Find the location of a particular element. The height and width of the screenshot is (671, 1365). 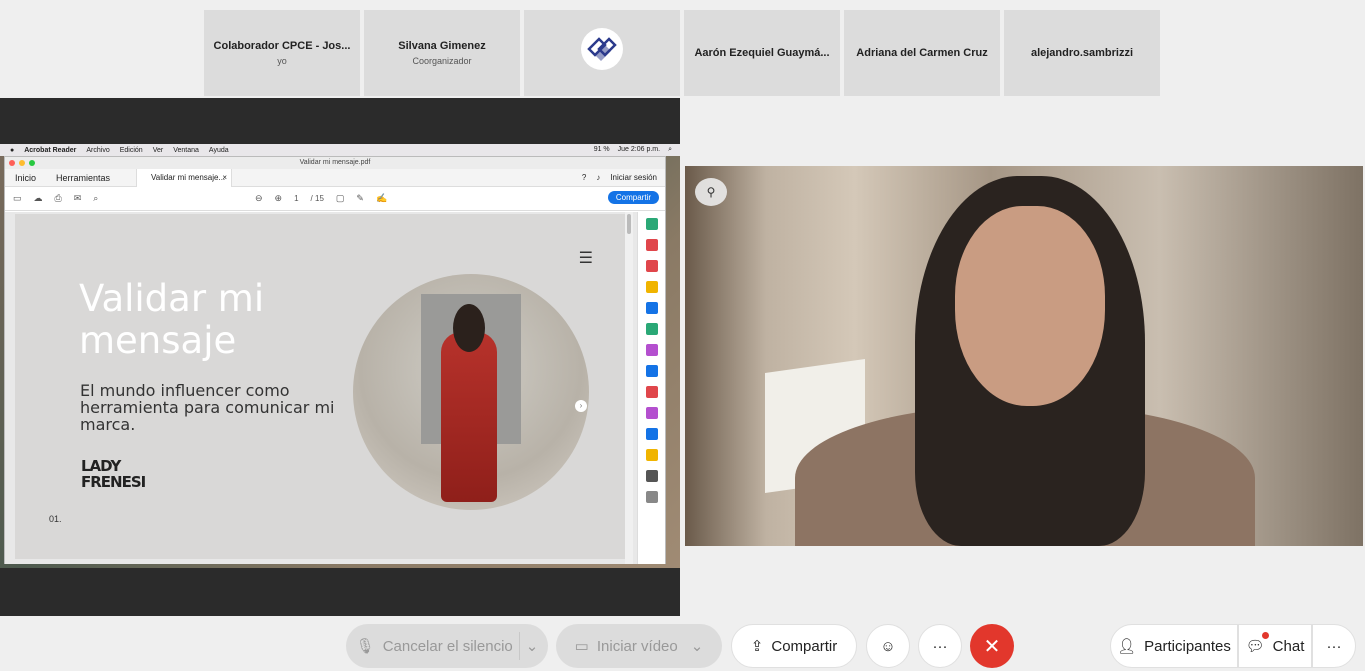

participant-tile: Colaborador CPCE - Jos... yo is located at coordinates (282, 53).